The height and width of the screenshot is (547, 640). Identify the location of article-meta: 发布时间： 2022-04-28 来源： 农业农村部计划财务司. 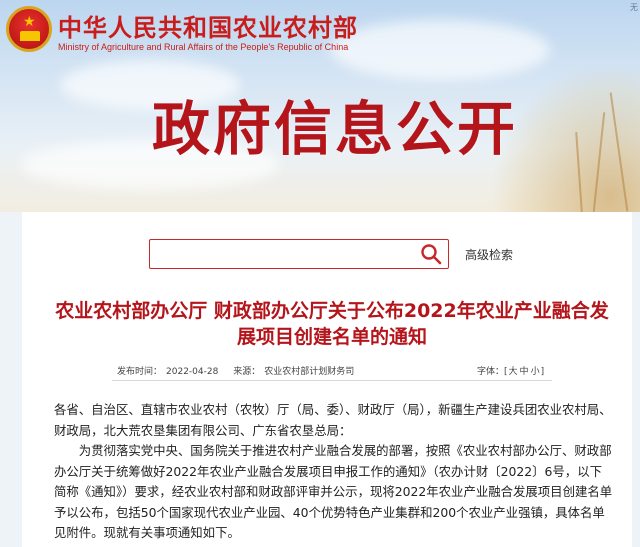
(237, 370).